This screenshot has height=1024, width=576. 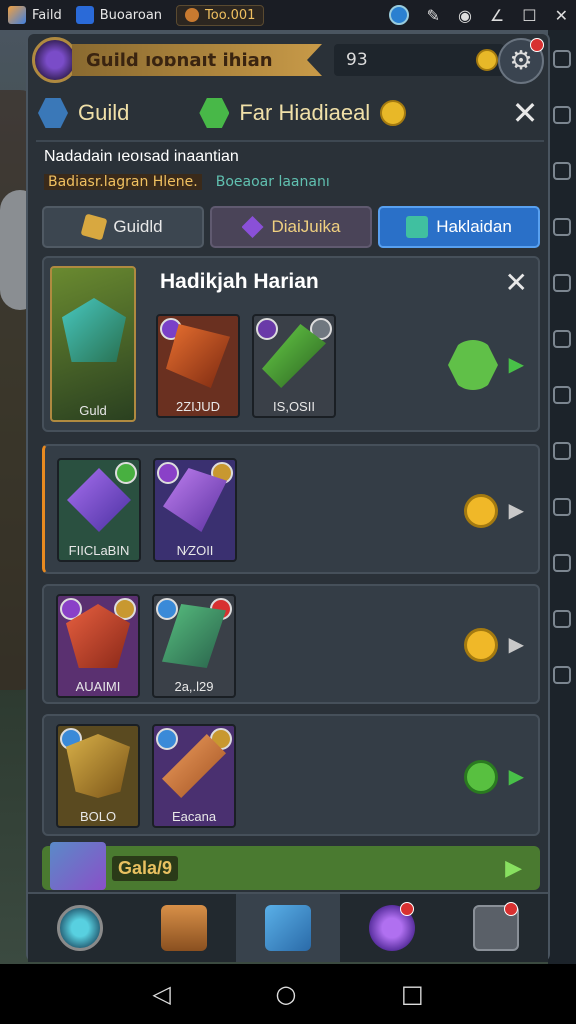 I want to click on tab-guild: Guidld, so click(x=123, y=227).